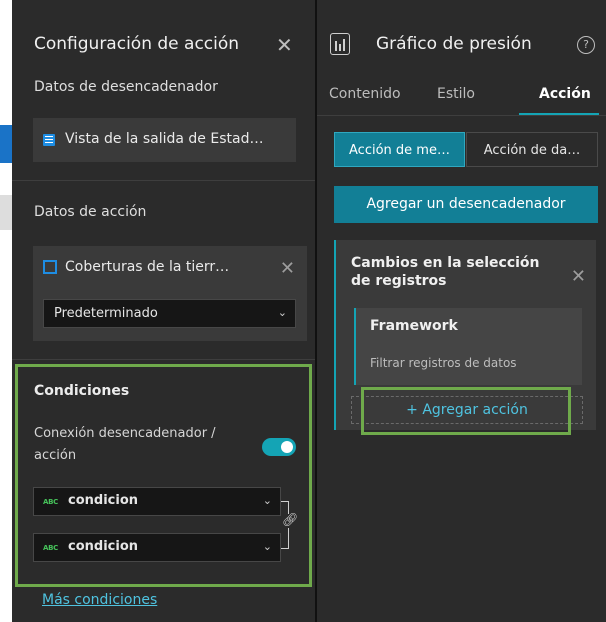 The height and width of the screenshot is (622, 606). What do you see at coordinates (50, 267) in the screenshot?
I see `feature-layer-icon` at bounding box center [50, 267].